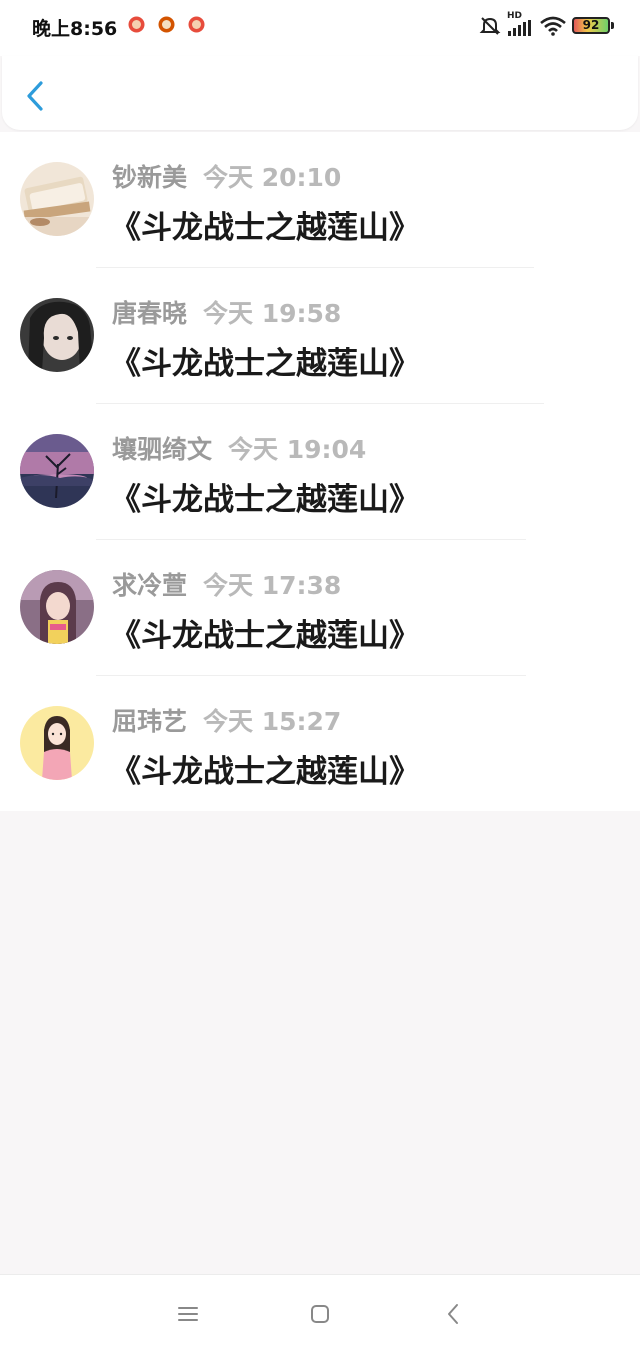  Describe the element at coordinates (150, 177) in the screenshot. I see `sender-name: 钞新美` at that location.